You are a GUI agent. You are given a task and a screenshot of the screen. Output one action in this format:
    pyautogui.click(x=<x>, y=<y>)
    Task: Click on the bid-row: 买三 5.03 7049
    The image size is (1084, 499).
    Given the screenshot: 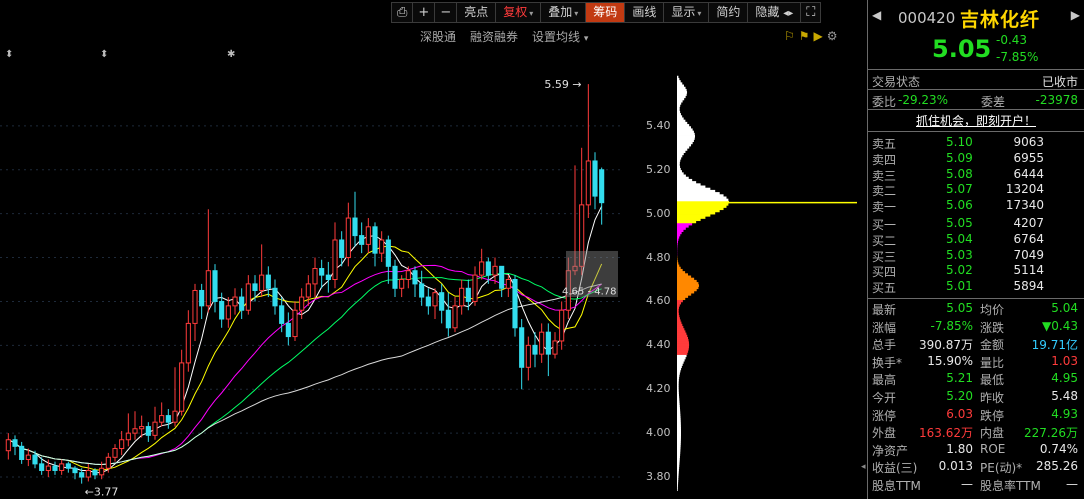 What is the action you would take?
    pyautogui.click(x=976, y=256)
    